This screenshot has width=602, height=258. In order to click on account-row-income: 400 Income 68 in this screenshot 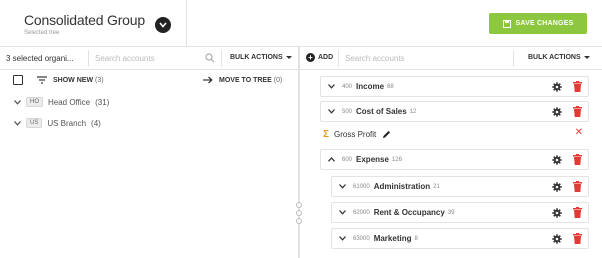, I will do `click(454, 86)`.